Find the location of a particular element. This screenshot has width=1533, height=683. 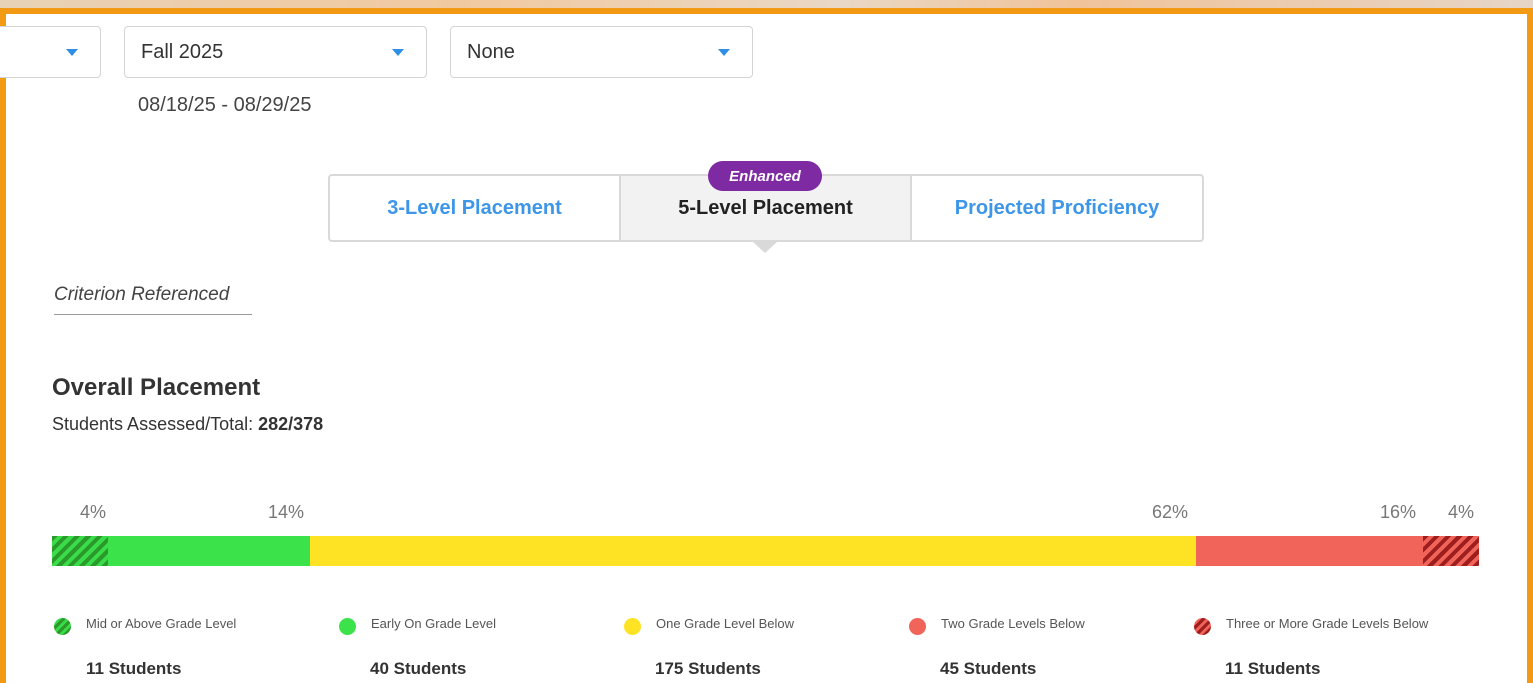

legend-label: Three or More Grade Levels Below is located at coordinates (1327, 623).